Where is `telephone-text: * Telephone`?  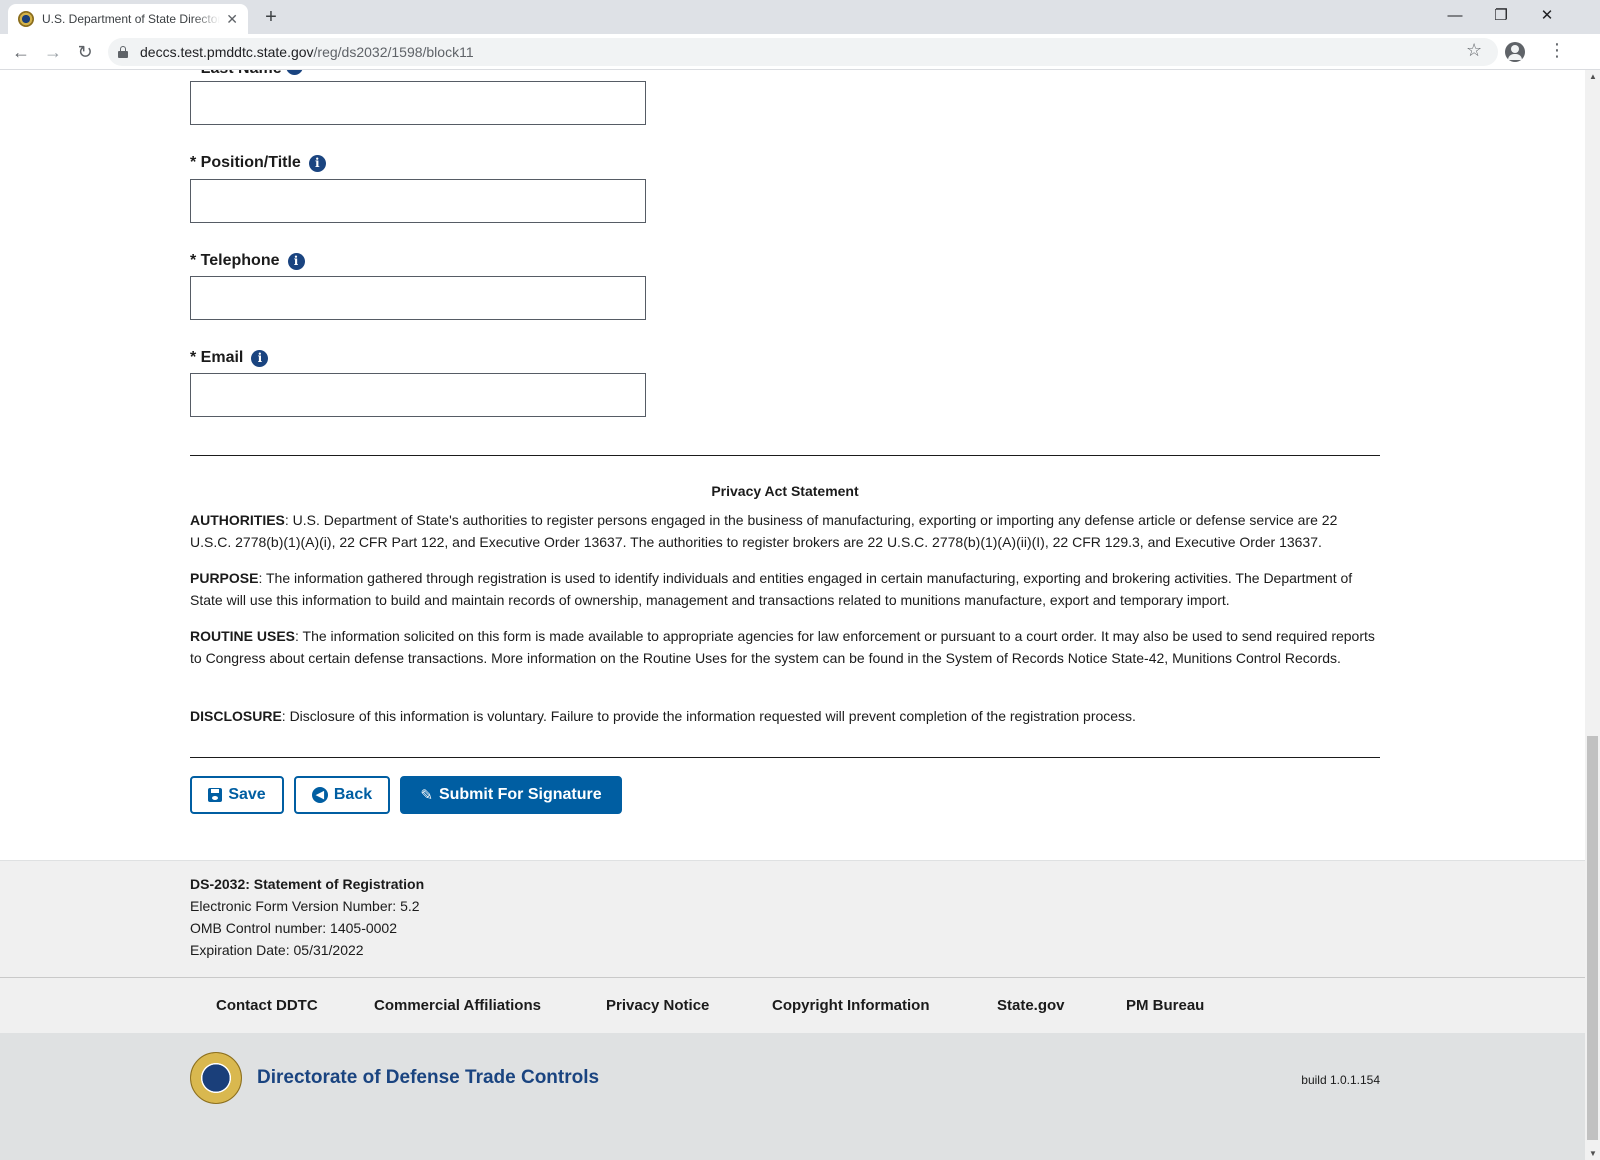 telephone-text: * Telephone is located at coordinates (235, 260).